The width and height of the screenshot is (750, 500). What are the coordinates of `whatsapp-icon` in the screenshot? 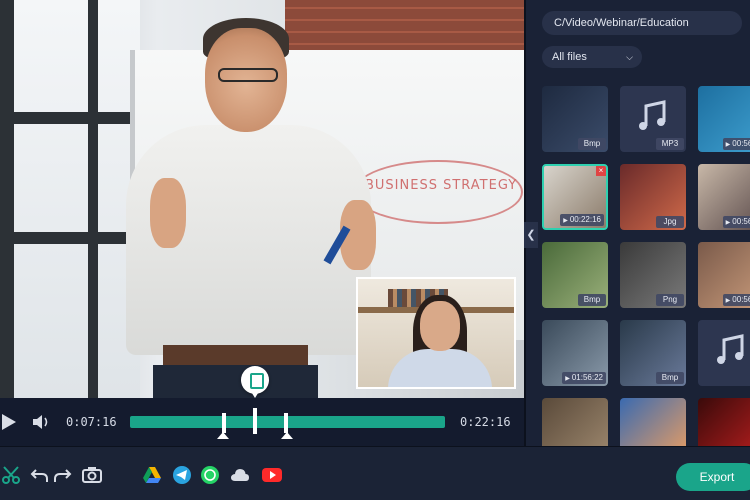 It's located at (210, 475).